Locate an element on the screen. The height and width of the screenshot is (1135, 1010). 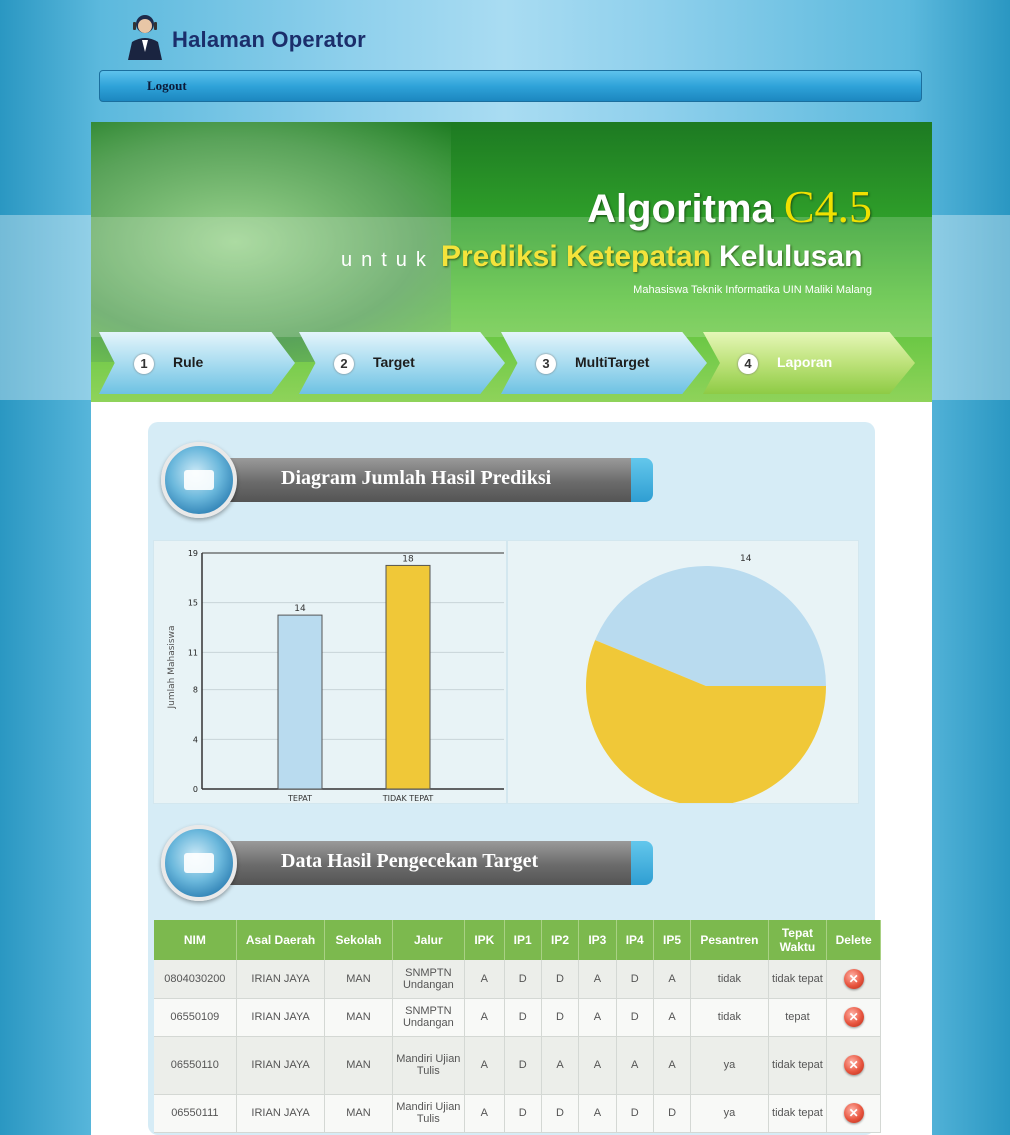
cell-nim: 06550109 is located at coordinates (195, 1017).